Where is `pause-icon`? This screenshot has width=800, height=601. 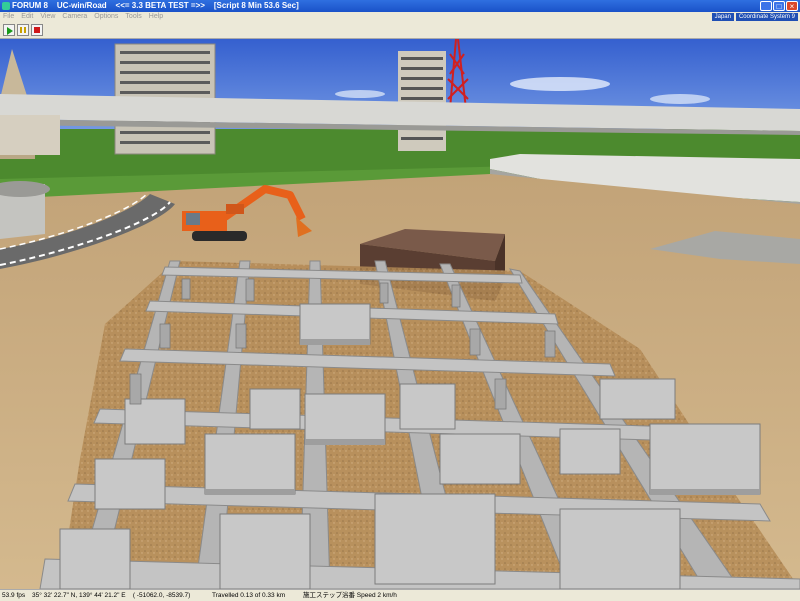 pause-icon is located at coordinates (23, 30).